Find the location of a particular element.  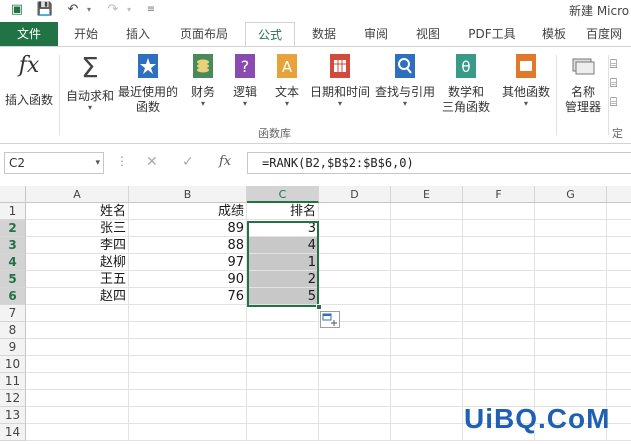

select-all-corner is located at coordinates (13, 194).